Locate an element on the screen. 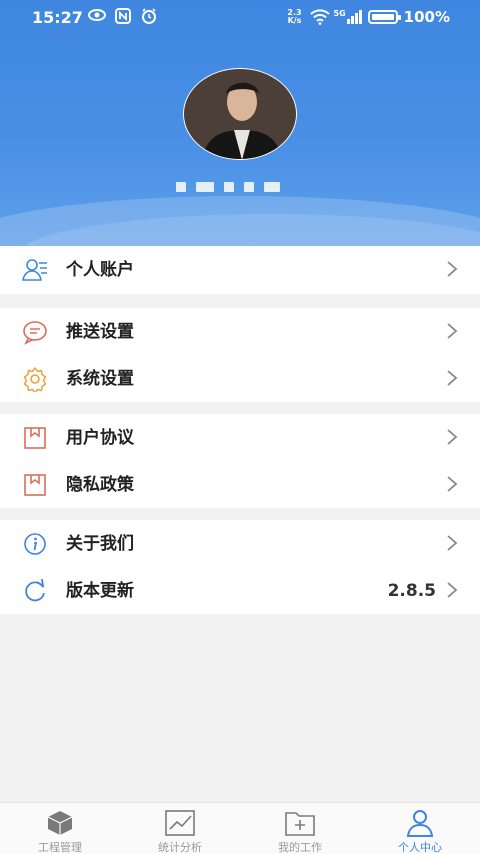  tab-my-work: 我的工作 is located at coordinates (300, 828).